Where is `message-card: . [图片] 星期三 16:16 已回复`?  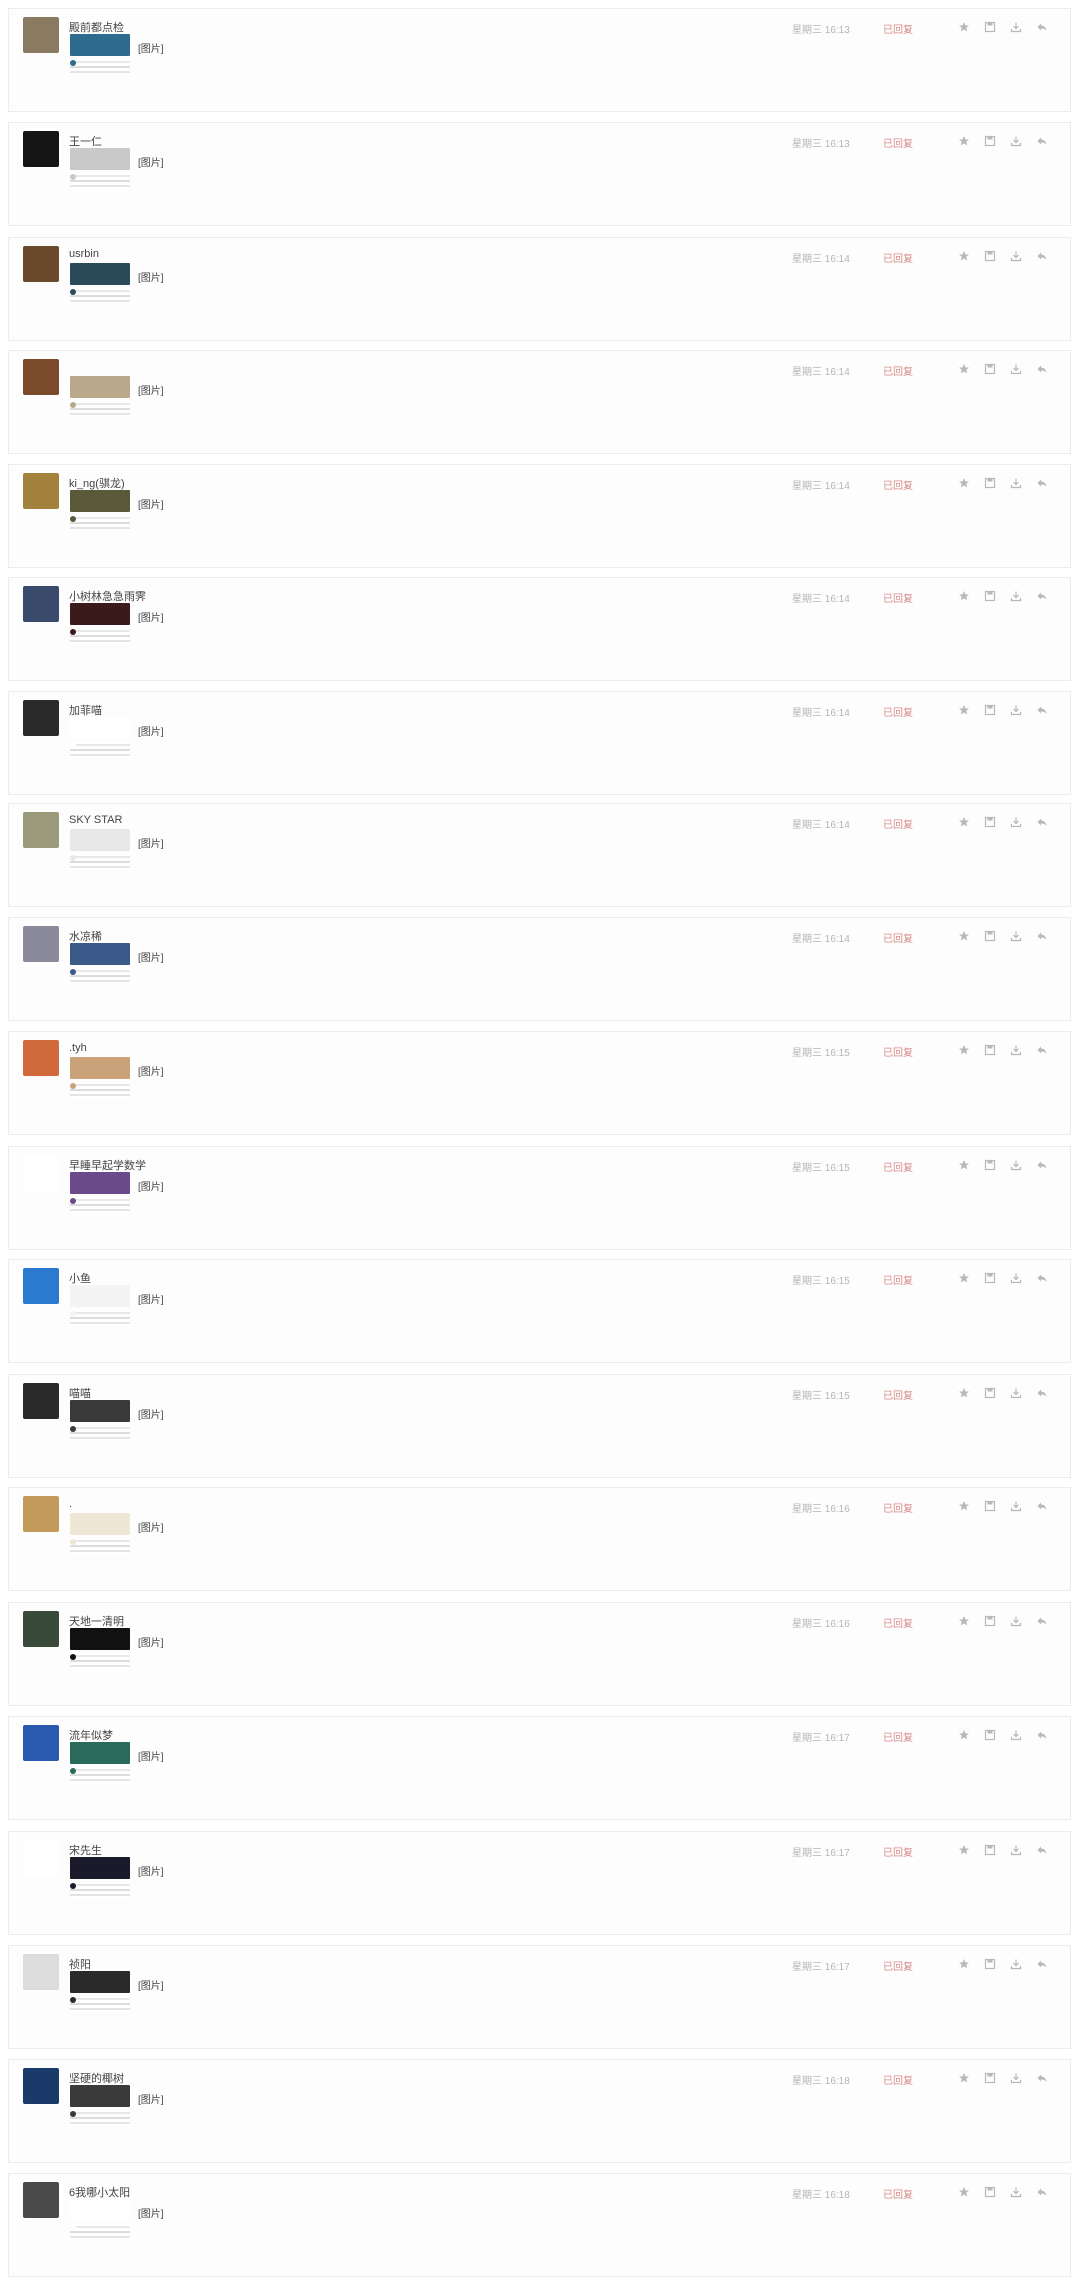 message-card: . [图片] 星期三 16:16 已回复 is located at coordinates (539, 1539).